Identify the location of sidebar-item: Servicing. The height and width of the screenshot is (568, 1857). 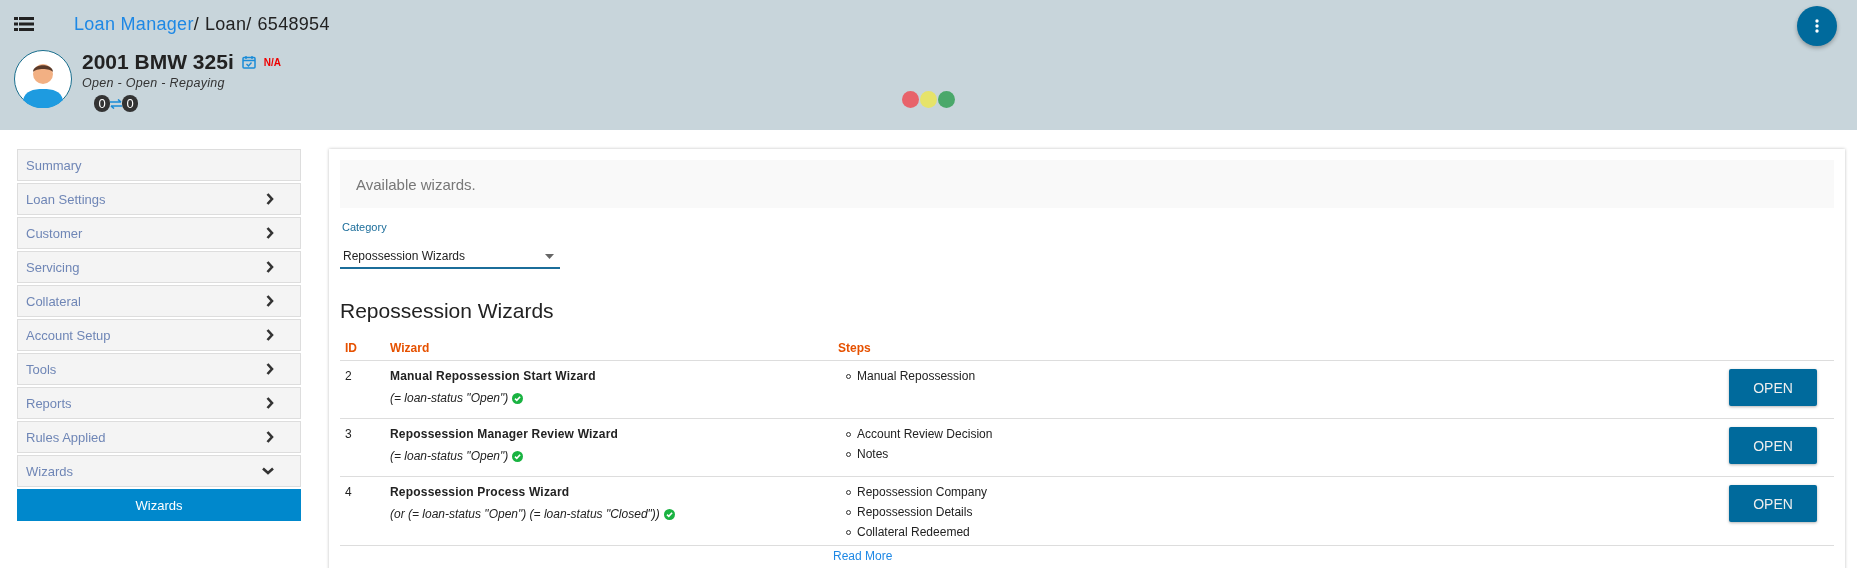
(159, 267).